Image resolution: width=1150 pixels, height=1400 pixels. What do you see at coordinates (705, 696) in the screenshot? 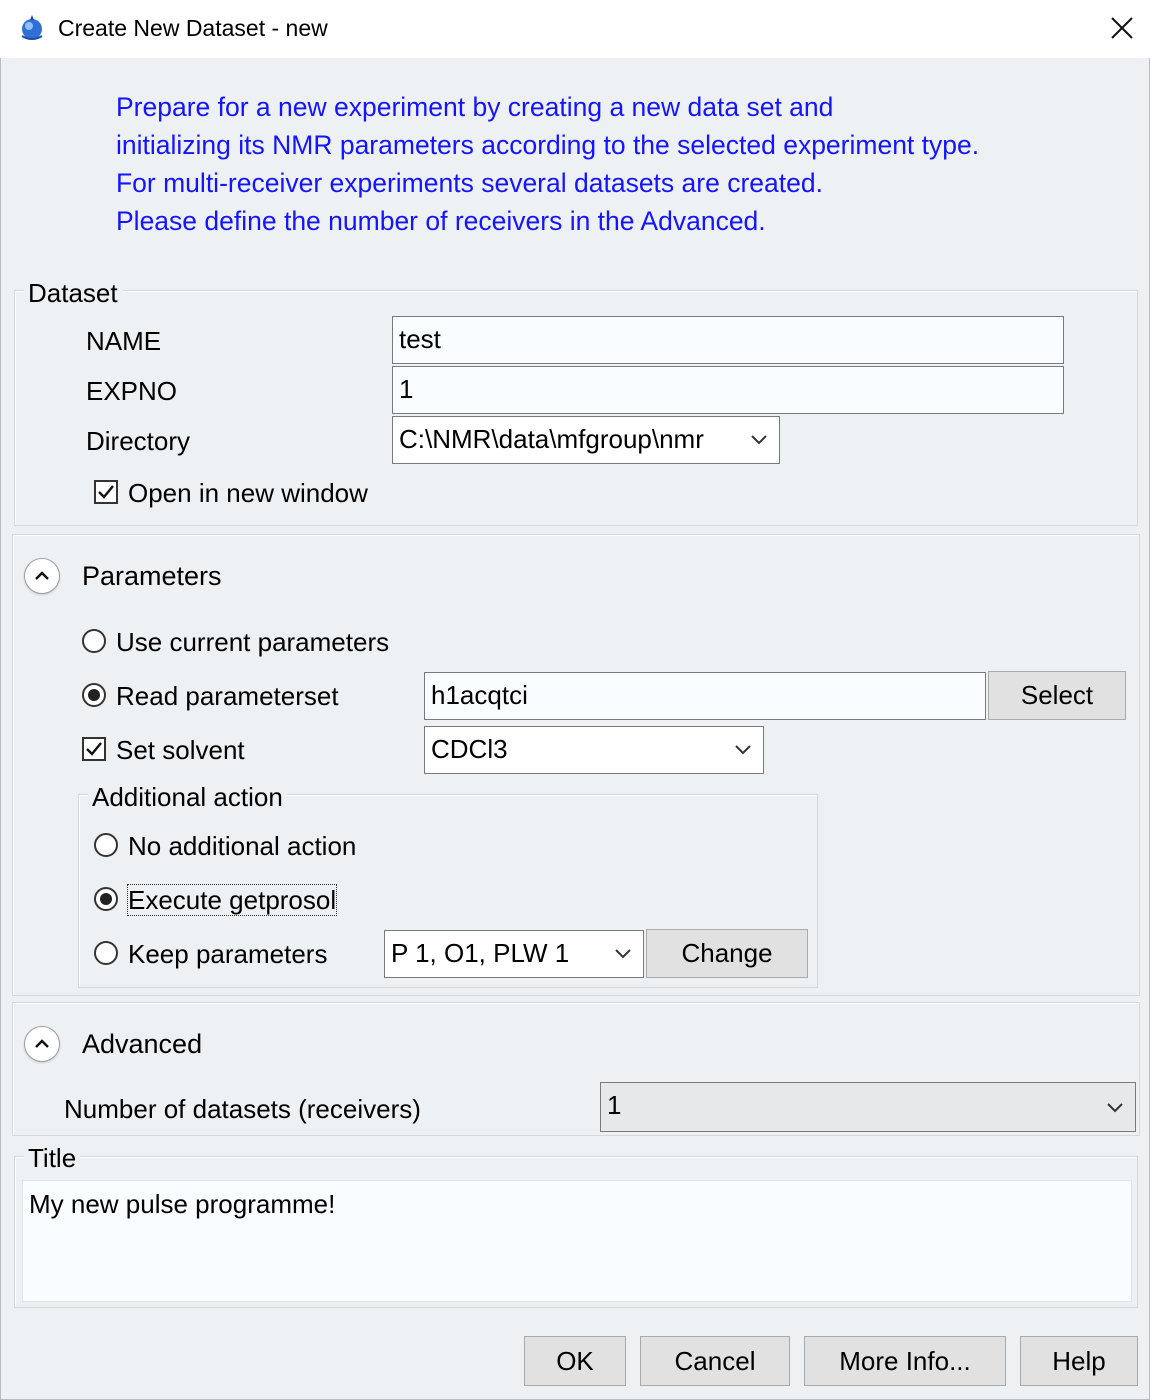
I see `paramset-input: h1acqtci` at bounding box center [705, 696].